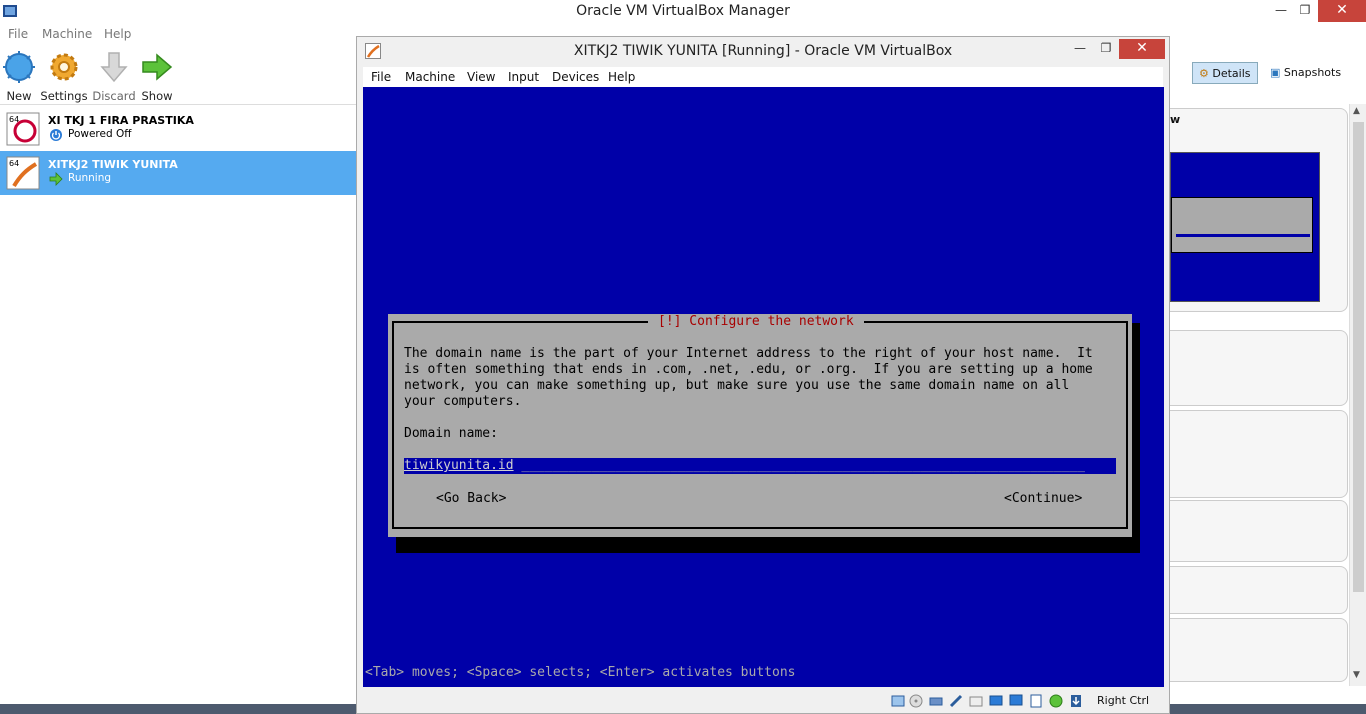 Image resolution: width=1366 pixels, height=714 pixels. I want to click on vm-state: Running, so click(90, 178).